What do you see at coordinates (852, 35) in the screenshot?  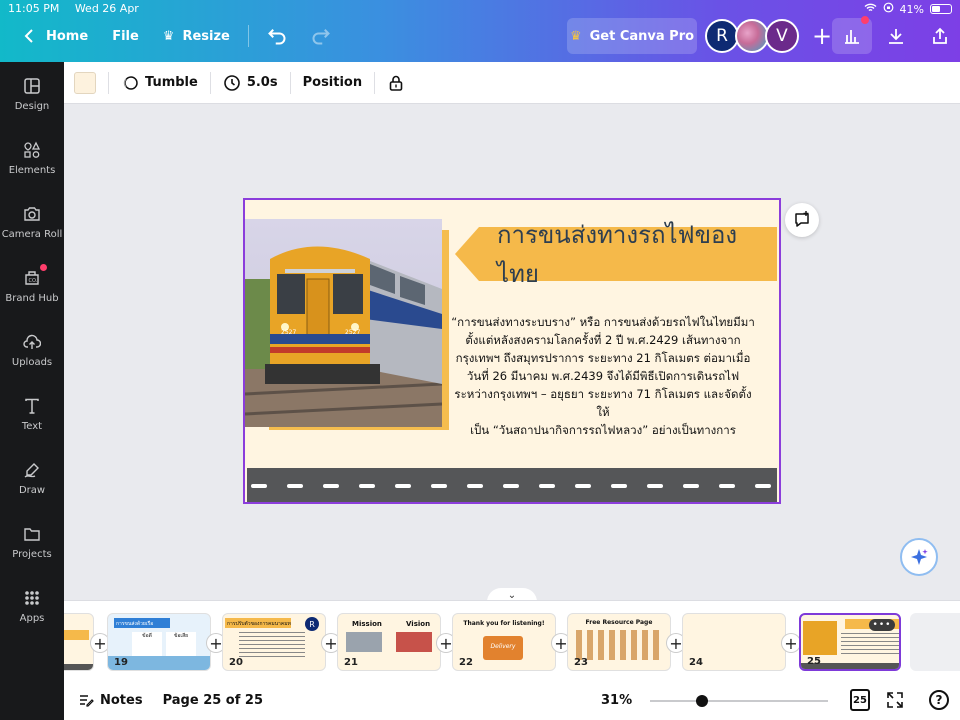 I see `insights-button` at bounding box center [852, 35].